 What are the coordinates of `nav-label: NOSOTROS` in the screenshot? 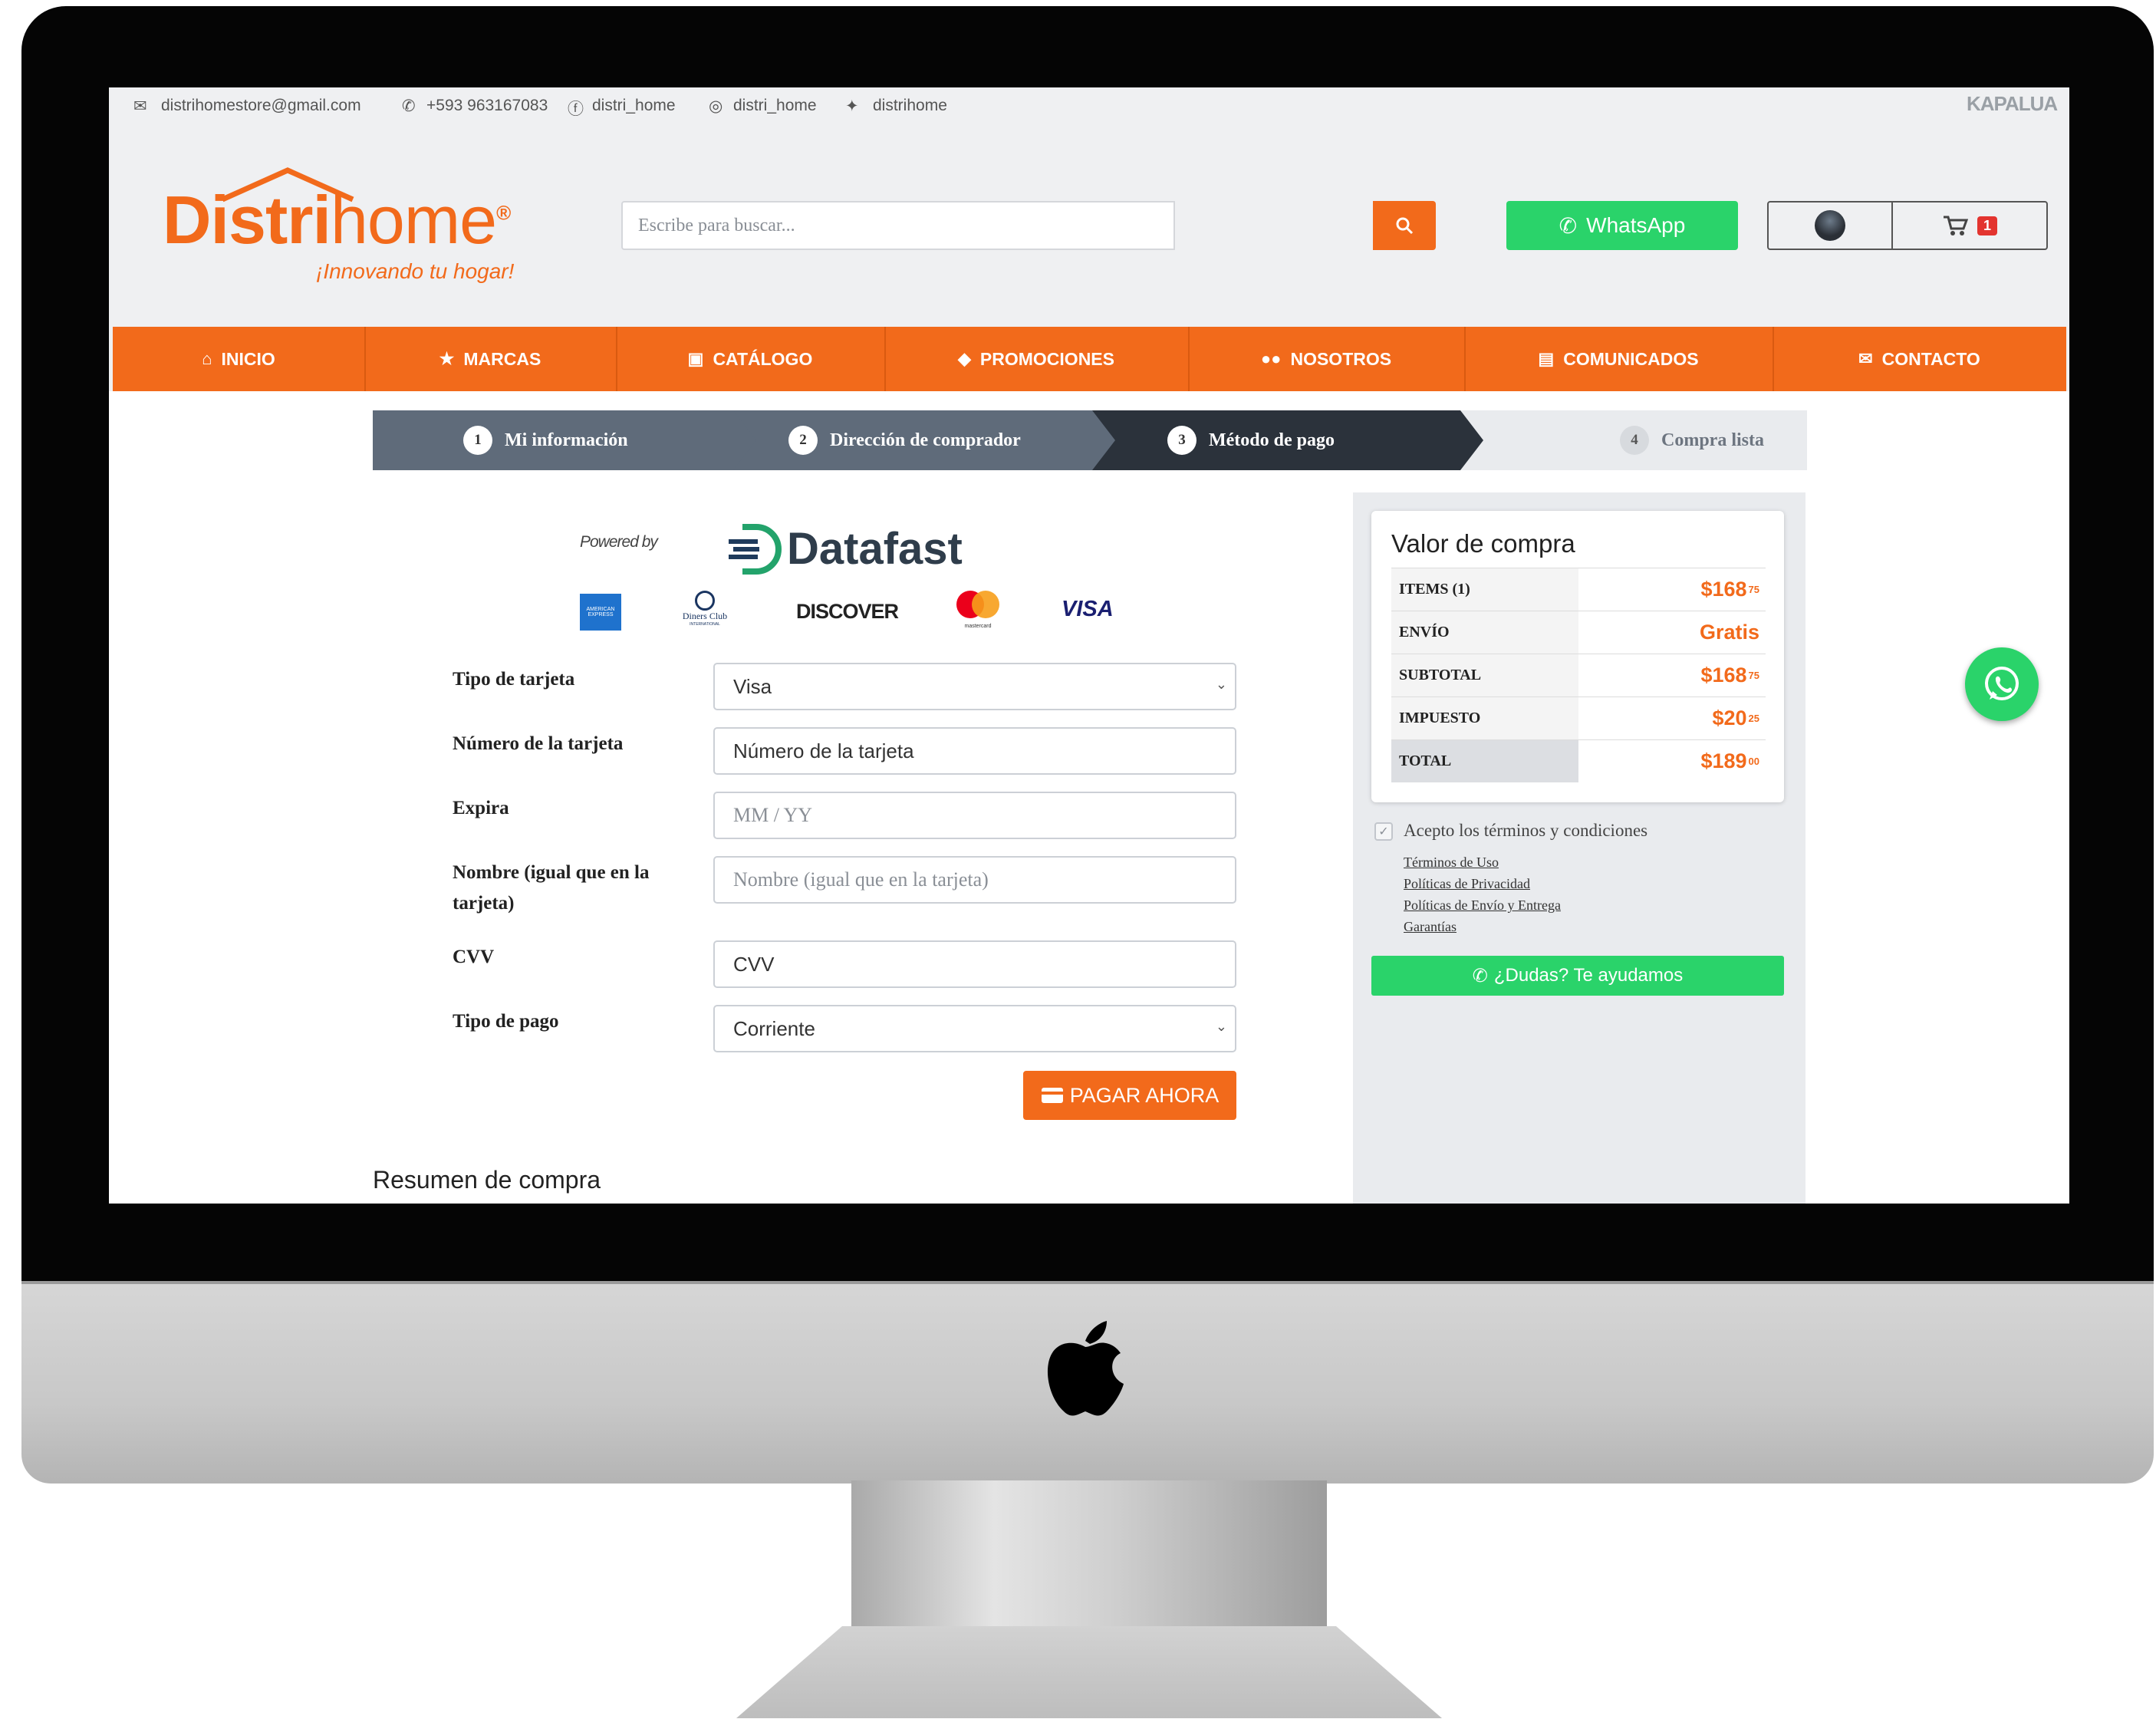 It's located at (1341, 358).